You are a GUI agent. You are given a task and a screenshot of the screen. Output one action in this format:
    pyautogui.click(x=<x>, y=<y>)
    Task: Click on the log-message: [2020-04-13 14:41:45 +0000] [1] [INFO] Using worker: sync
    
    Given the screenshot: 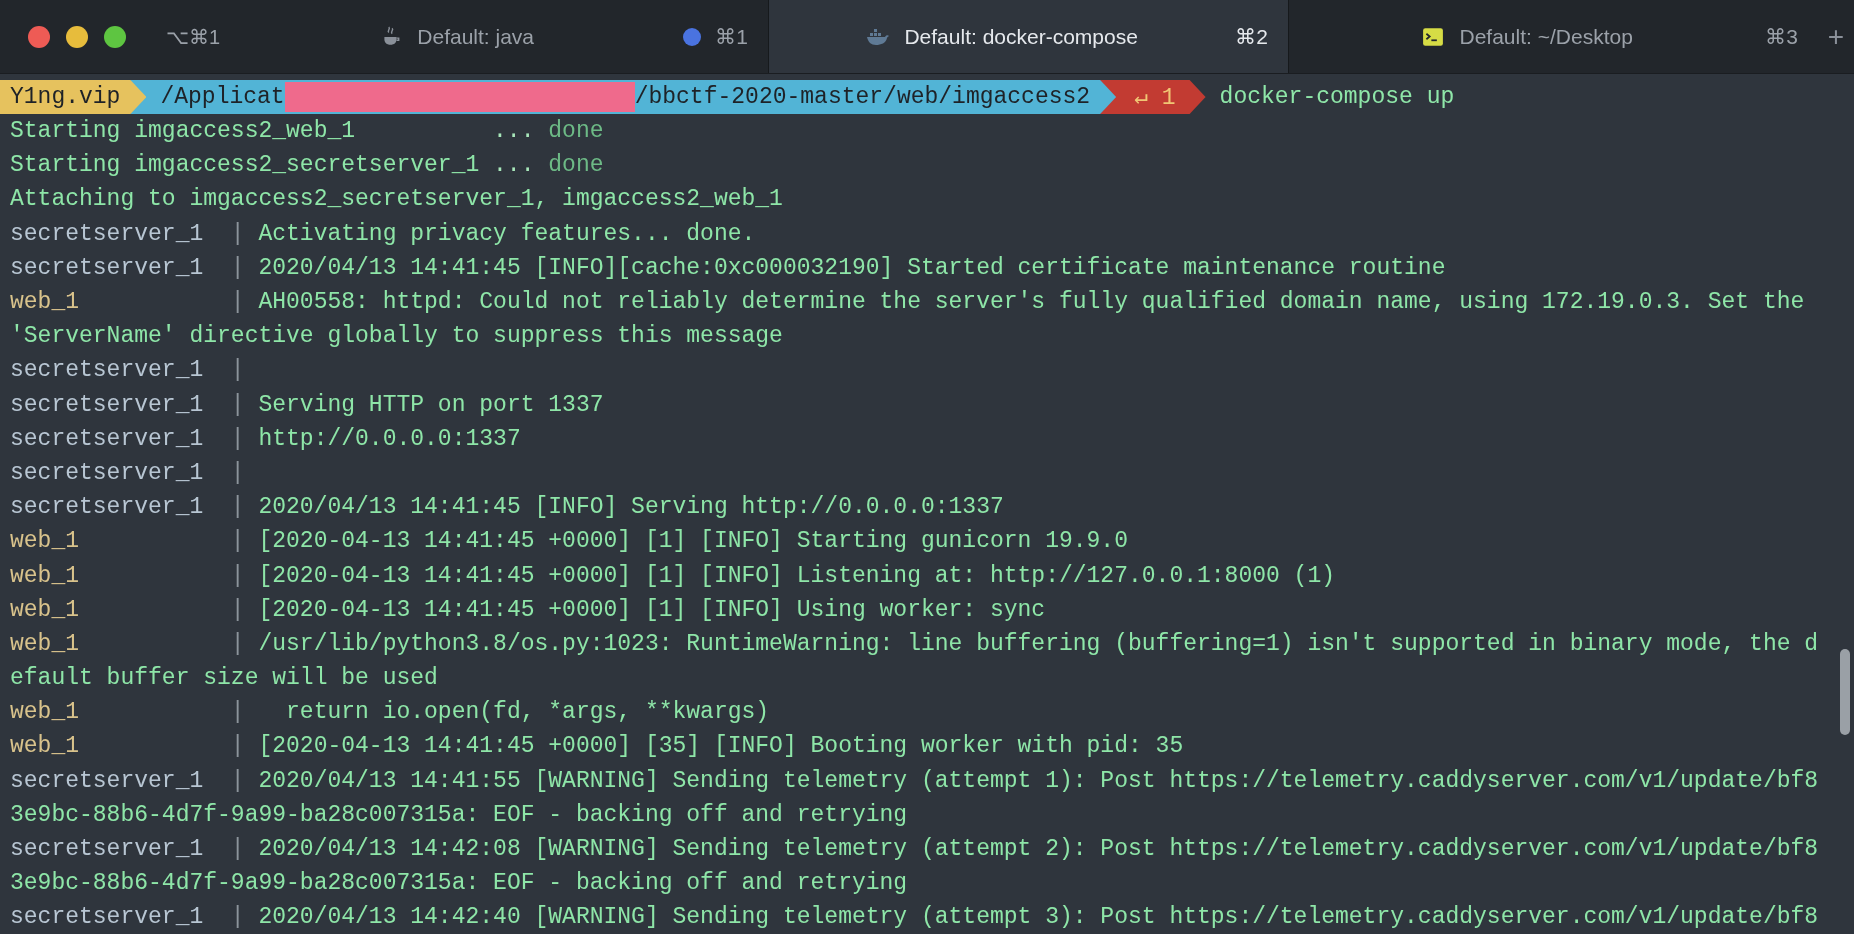 What is the action you would take?
    pyautogui.click(x=652, y=609)
    